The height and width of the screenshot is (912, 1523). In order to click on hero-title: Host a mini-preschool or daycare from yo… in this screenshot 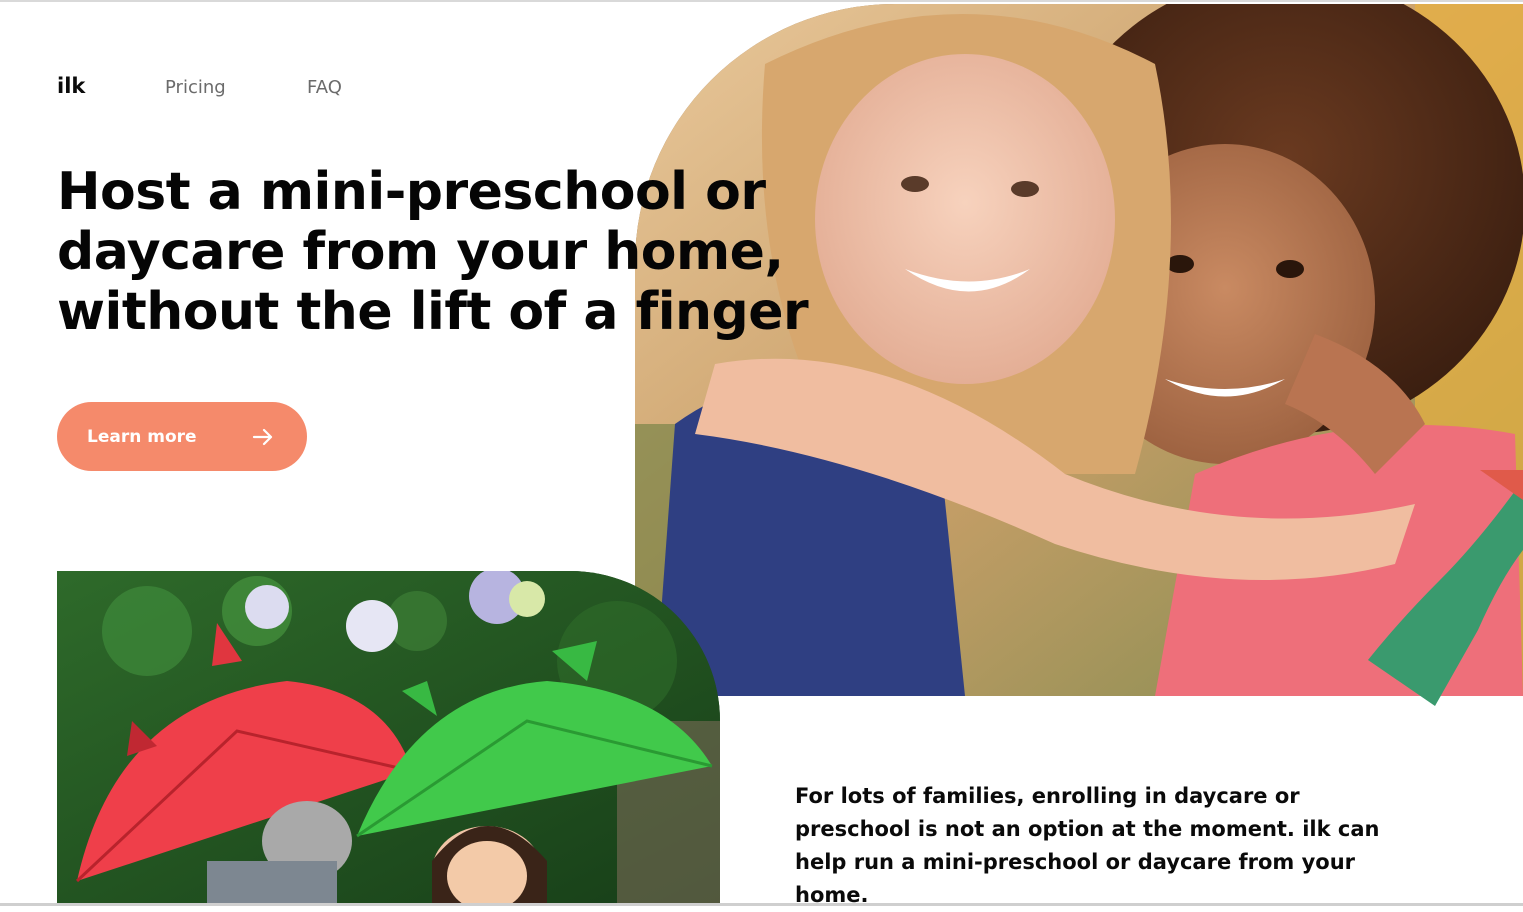, I will do `click(433, 252)`.